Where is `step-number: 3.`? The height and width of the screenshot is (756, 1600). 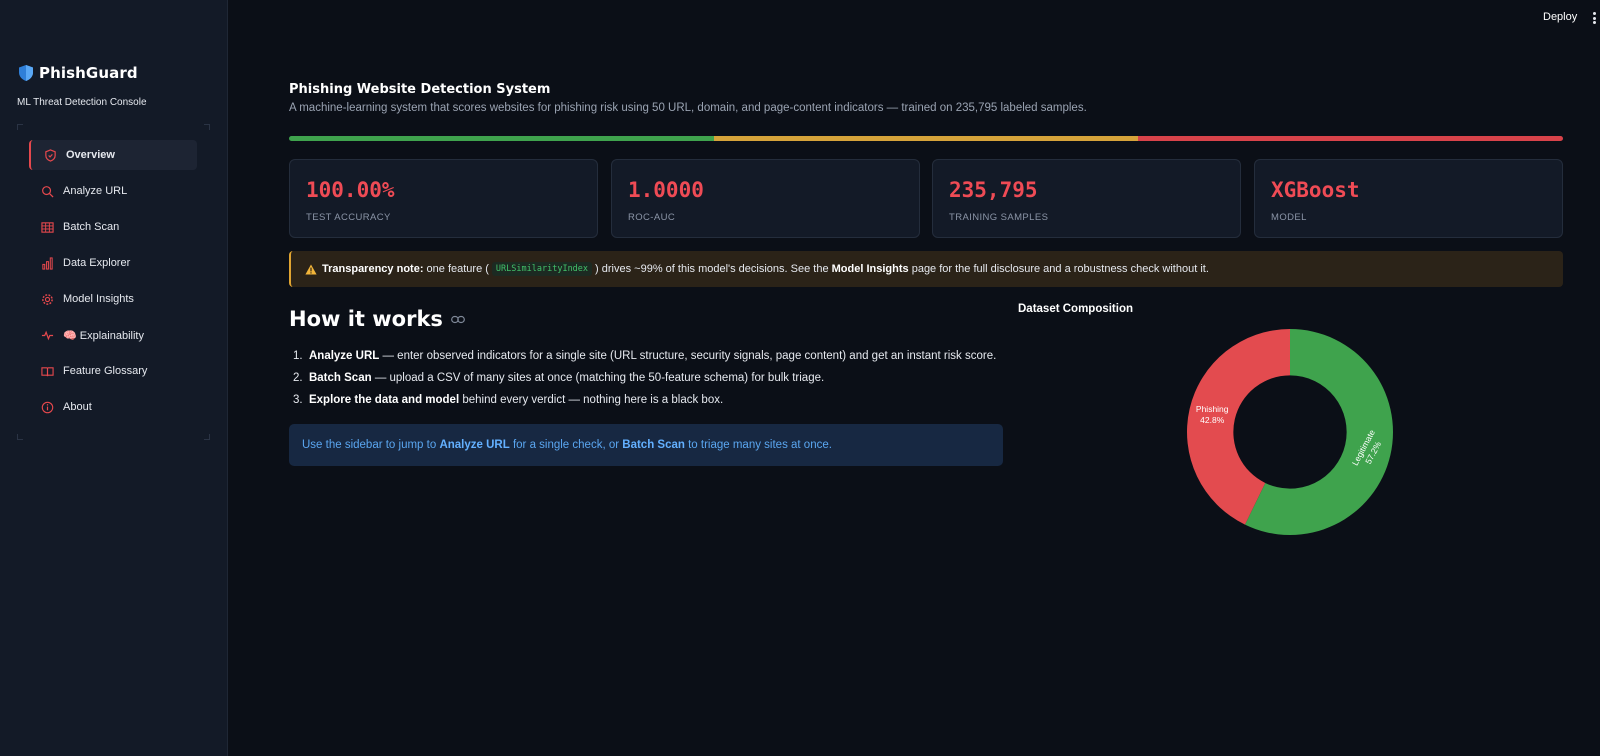
step-number: 3. is located at coordinates (298, 400).